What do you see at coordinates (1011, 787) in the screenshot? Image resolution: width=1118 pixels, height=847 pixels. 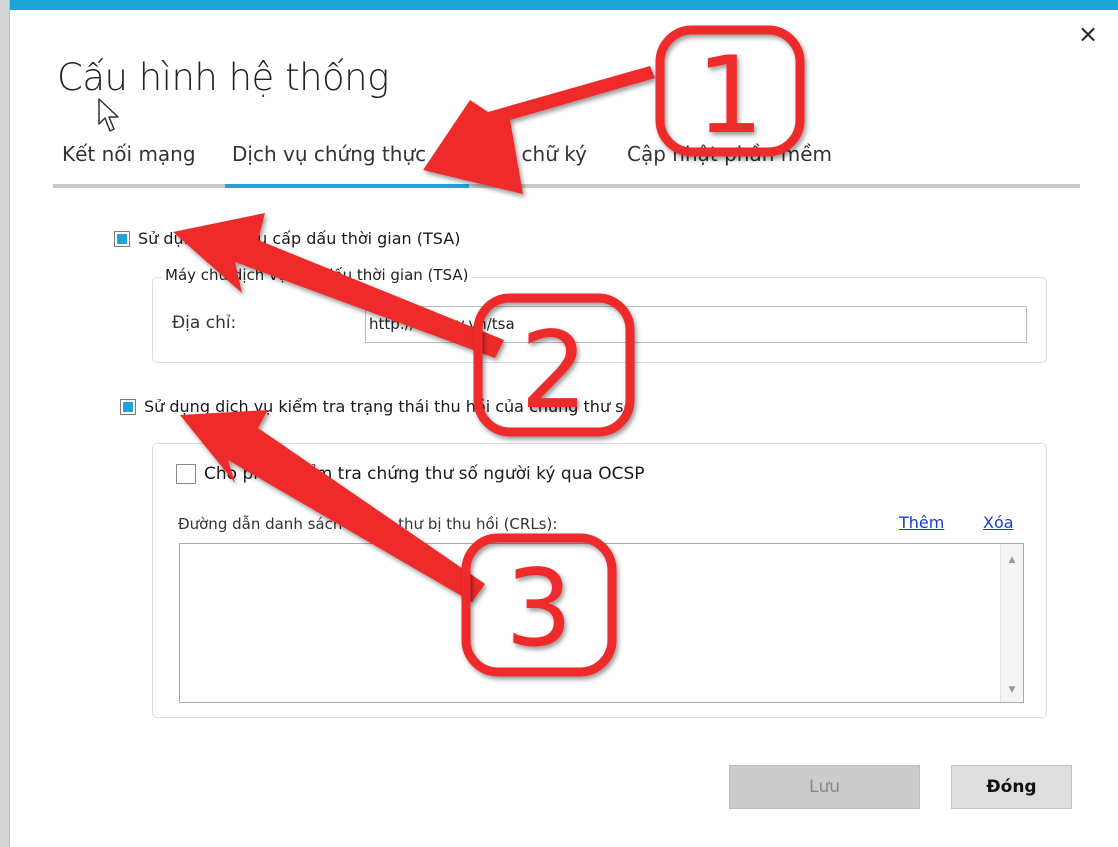 I see `close-button: Đóng` at bounding box center [1011, 787].